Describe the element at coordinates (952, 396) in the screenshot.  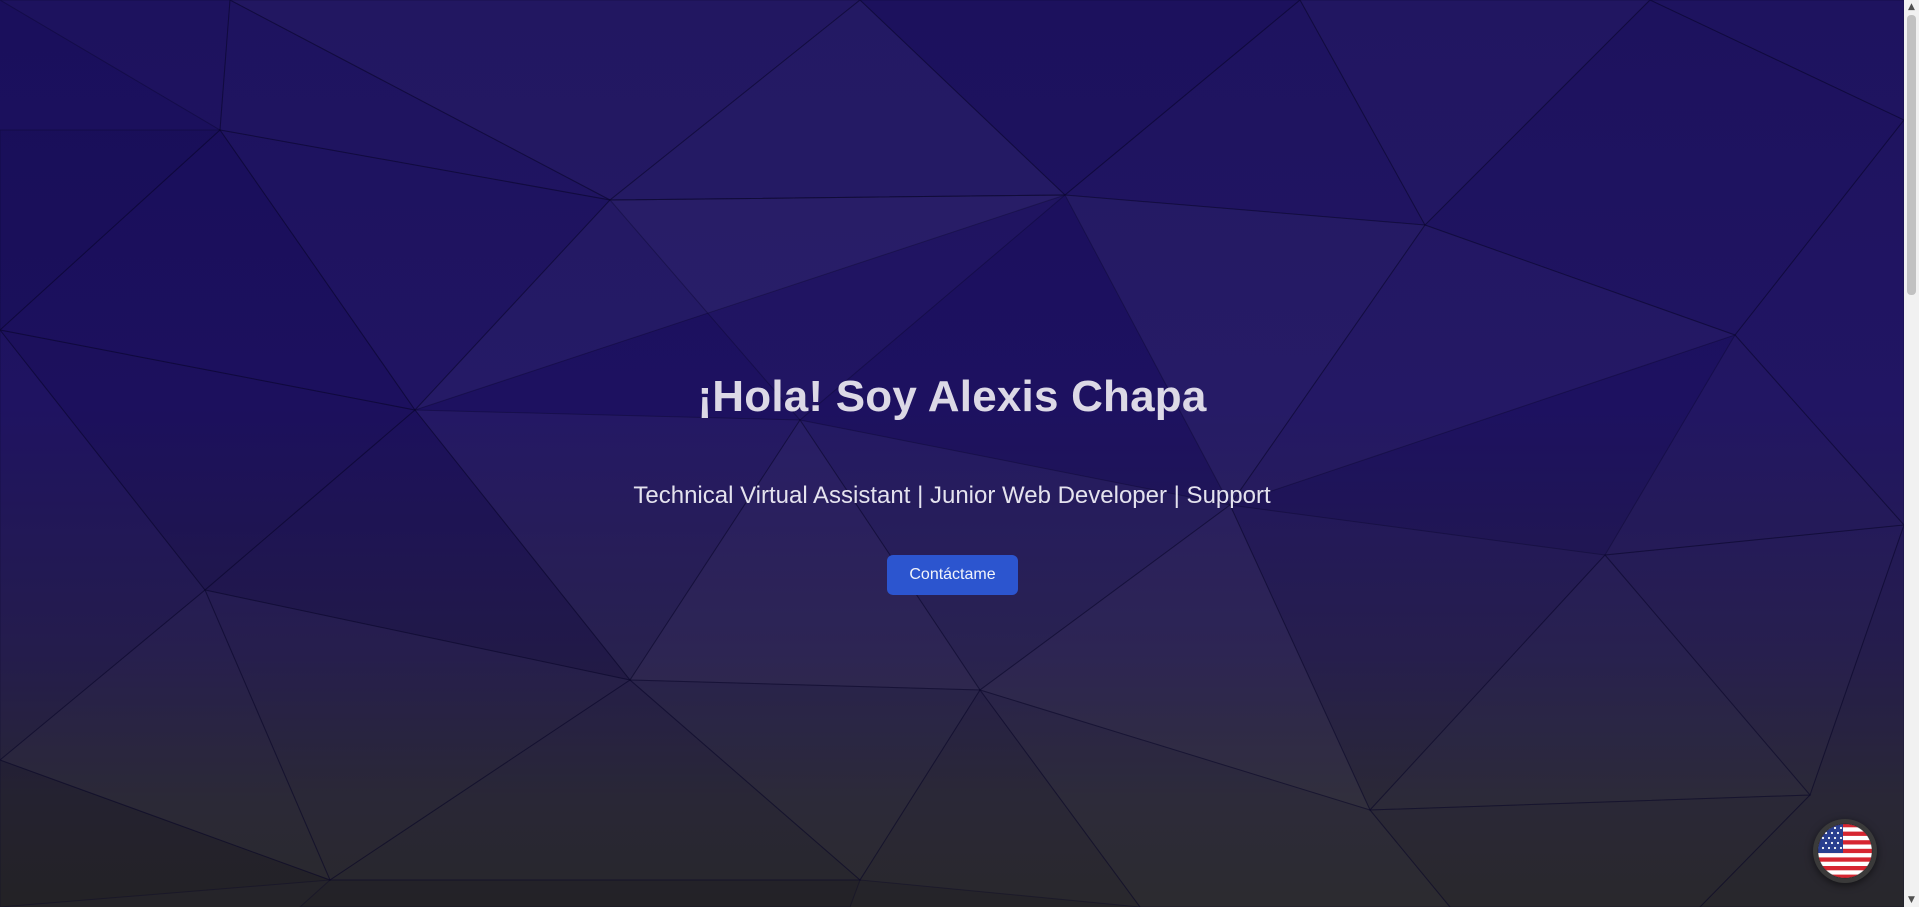
I see `hero-title: ¡Hola! Soy Alexis Chapa` at that location.